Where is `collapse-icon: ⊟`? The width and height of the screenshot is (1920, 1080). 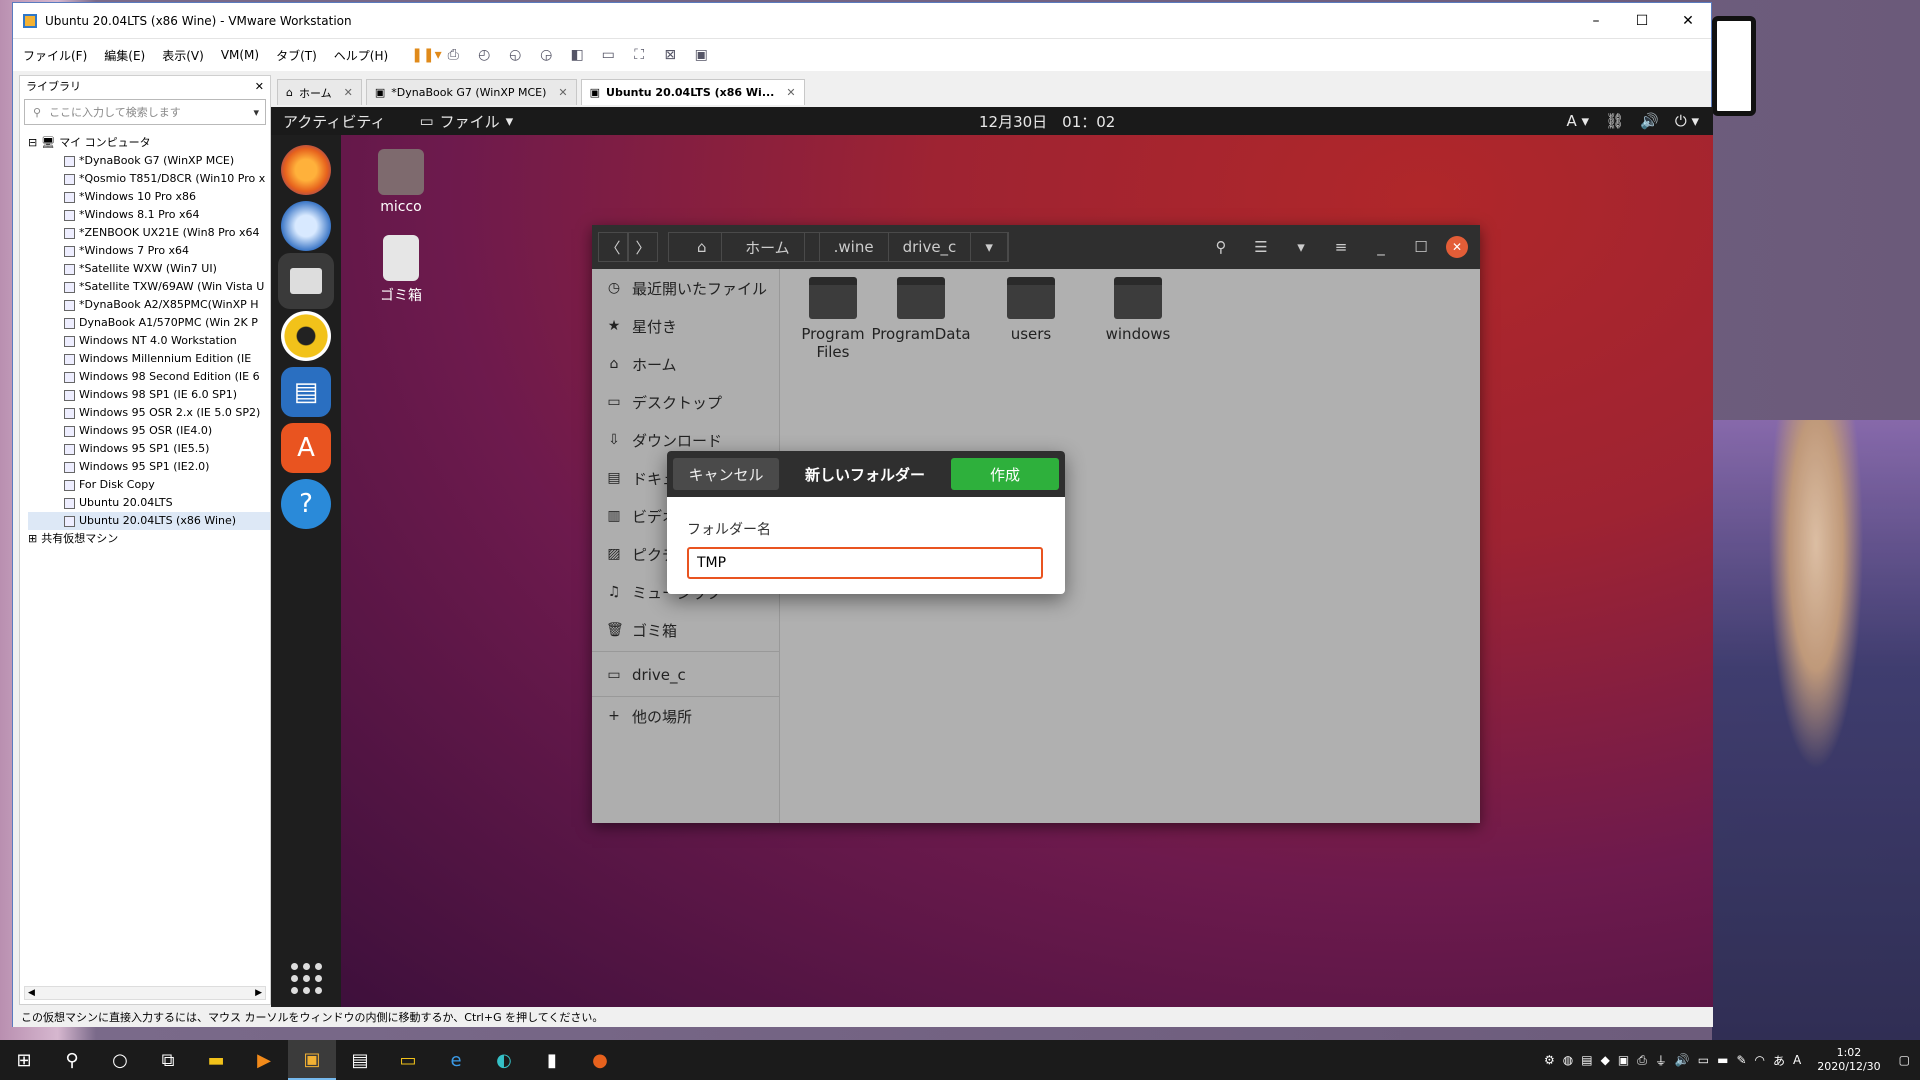
collapse-icon: ⊟ is located at coordinates (32, 143).